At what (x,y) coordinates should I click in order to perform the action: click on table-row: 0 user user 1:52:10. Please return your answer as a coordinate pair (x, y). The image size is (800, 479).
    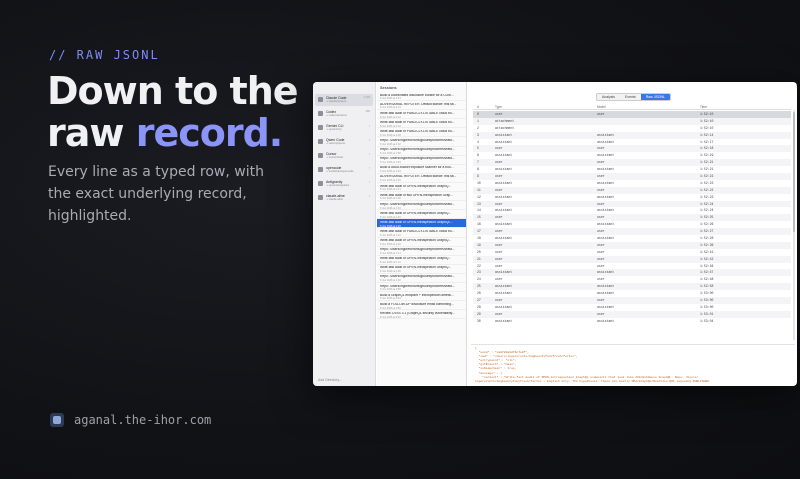
    Looking at the image, I should click on (632, 114).